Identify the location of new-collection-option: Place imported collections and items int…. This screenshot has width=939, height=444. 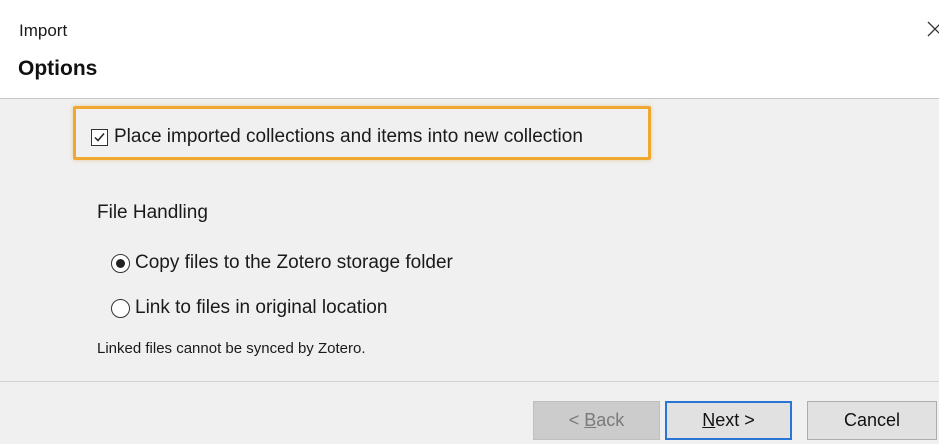
(337, 137).